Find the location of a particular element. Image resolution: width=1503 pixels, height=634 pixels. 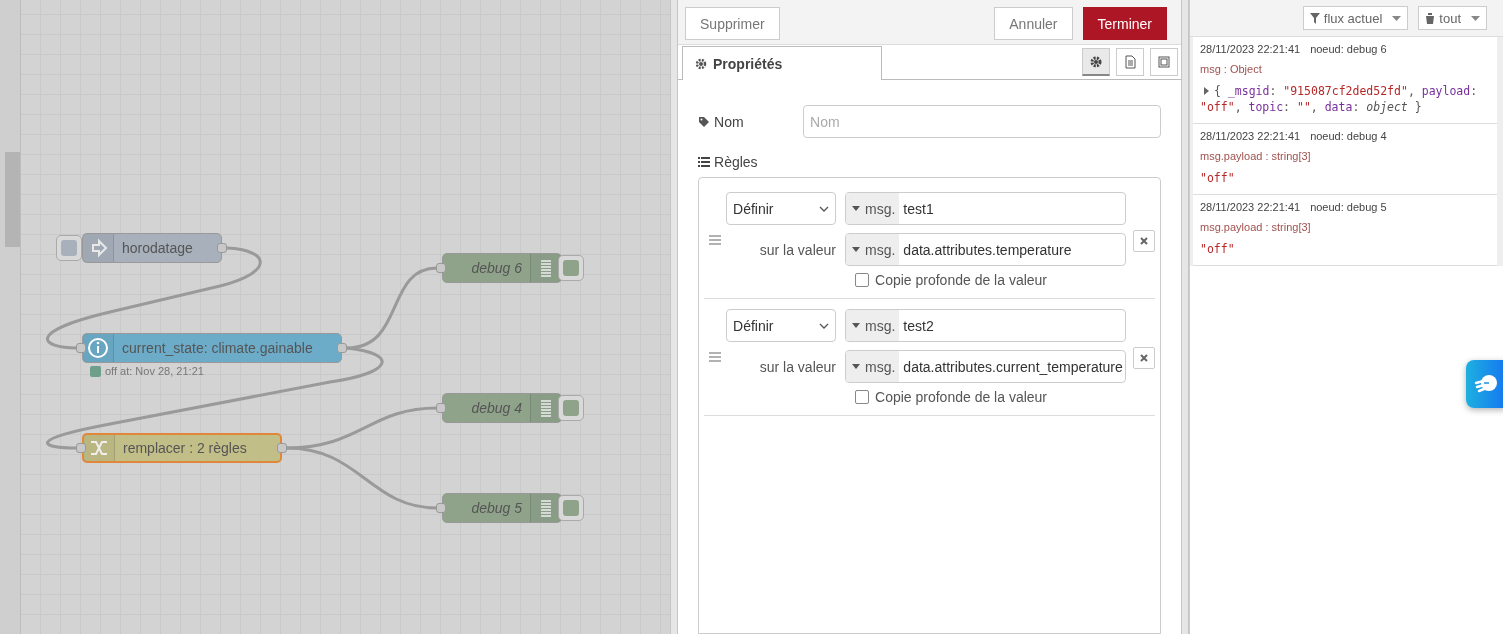

done-button: Terminer is located at coordinates (1124, 23).